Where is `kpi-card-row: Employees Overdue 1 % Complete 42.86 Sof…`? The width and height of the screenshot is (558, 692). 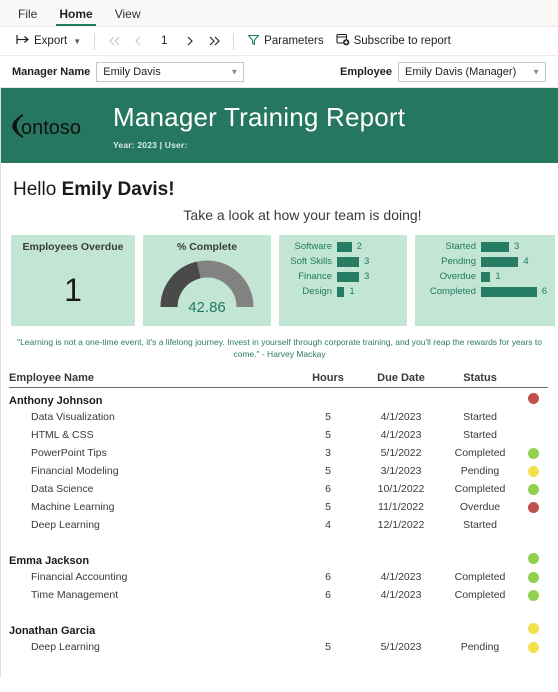 kpi-card-row: Employees Overdue 1 % Complete 42.86 Sof… is located at coordinates (279, 274).